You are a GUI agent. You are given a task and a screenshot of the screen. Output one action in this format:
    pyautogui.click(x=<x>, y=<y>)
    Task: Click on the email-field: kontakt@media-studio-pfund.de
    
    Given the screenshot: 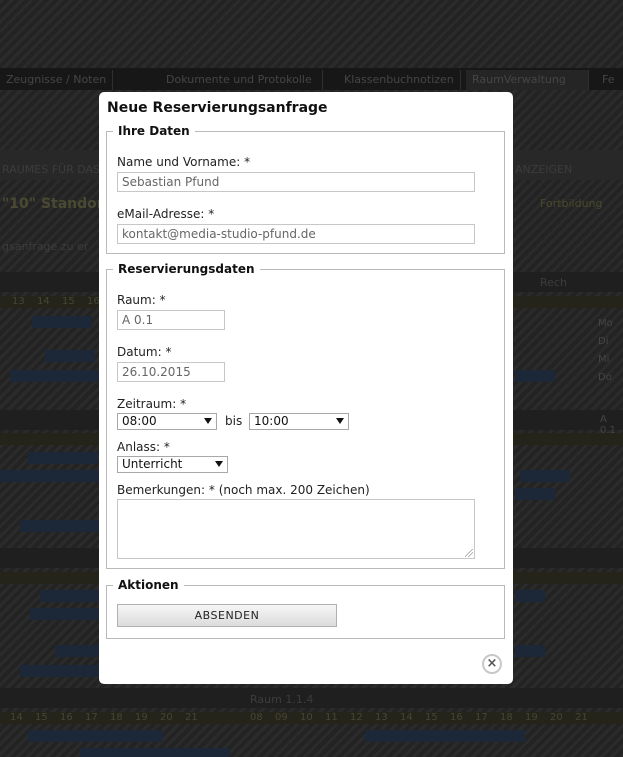 What is the action you would take?
    pyautogui.click(x=296, y=234)
    